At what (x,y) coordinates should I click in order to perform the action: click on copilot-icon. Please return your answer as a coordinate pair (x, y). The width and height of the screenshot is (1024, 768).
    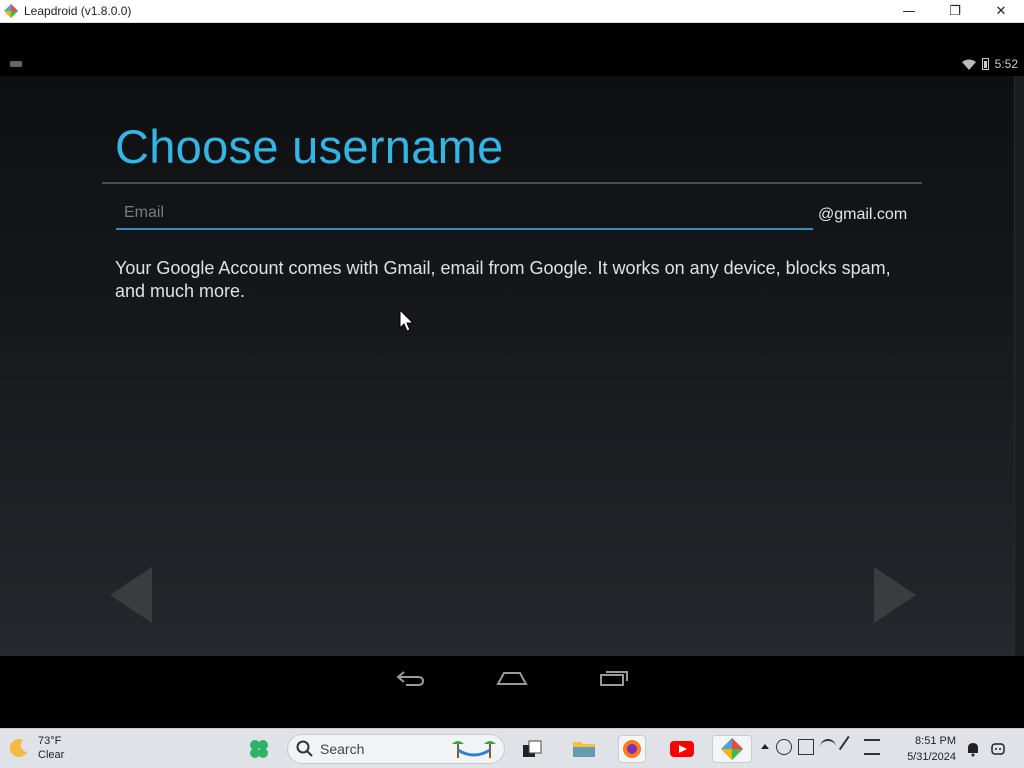
    Looking at the image, I should click on (998, 749).